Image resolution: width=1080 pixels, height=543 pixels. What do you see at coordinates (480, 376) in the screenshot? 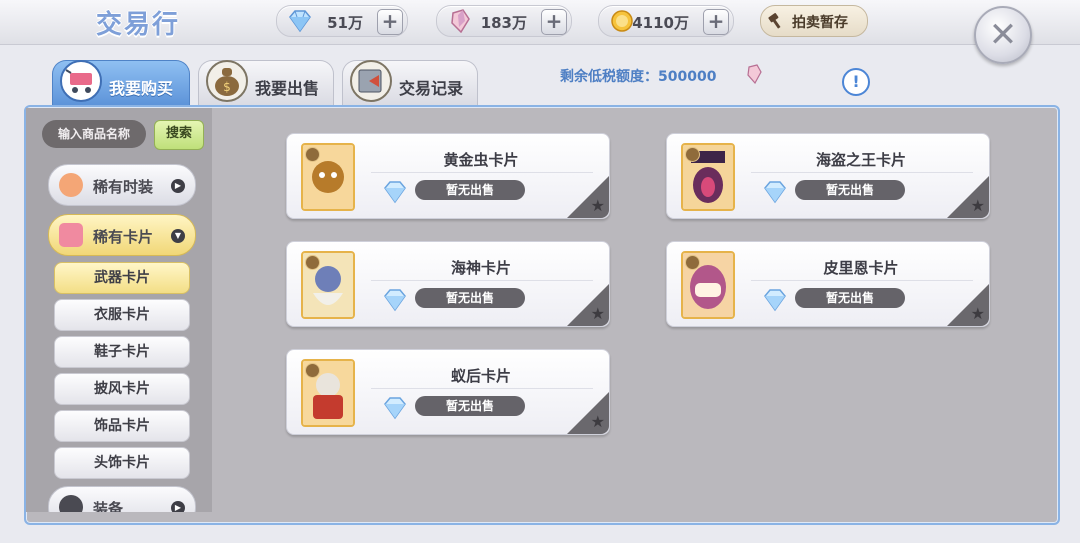
I see `card-name: 蚁后卡片` at bounding box center [480, 376].